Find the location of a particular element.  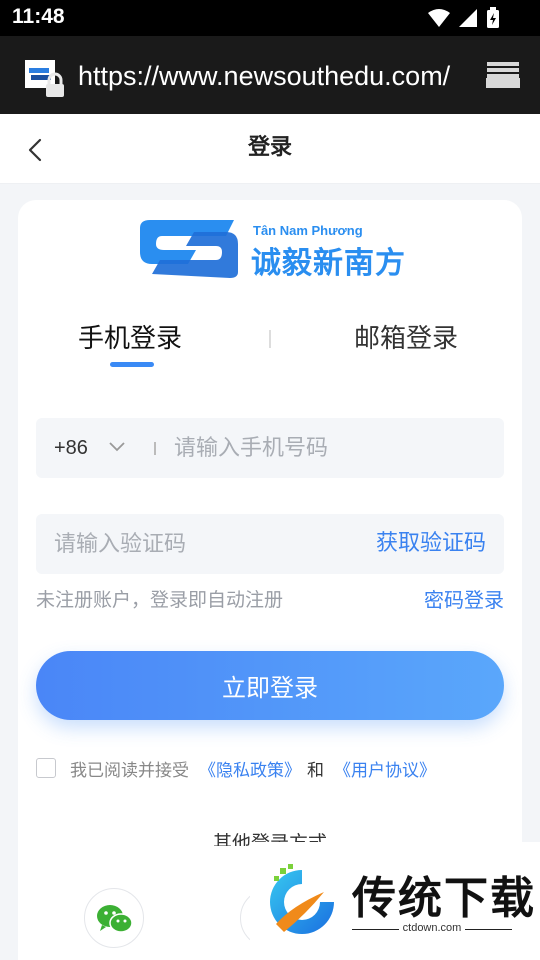

agreement-and: 和 is located at coordinates (315, 770).